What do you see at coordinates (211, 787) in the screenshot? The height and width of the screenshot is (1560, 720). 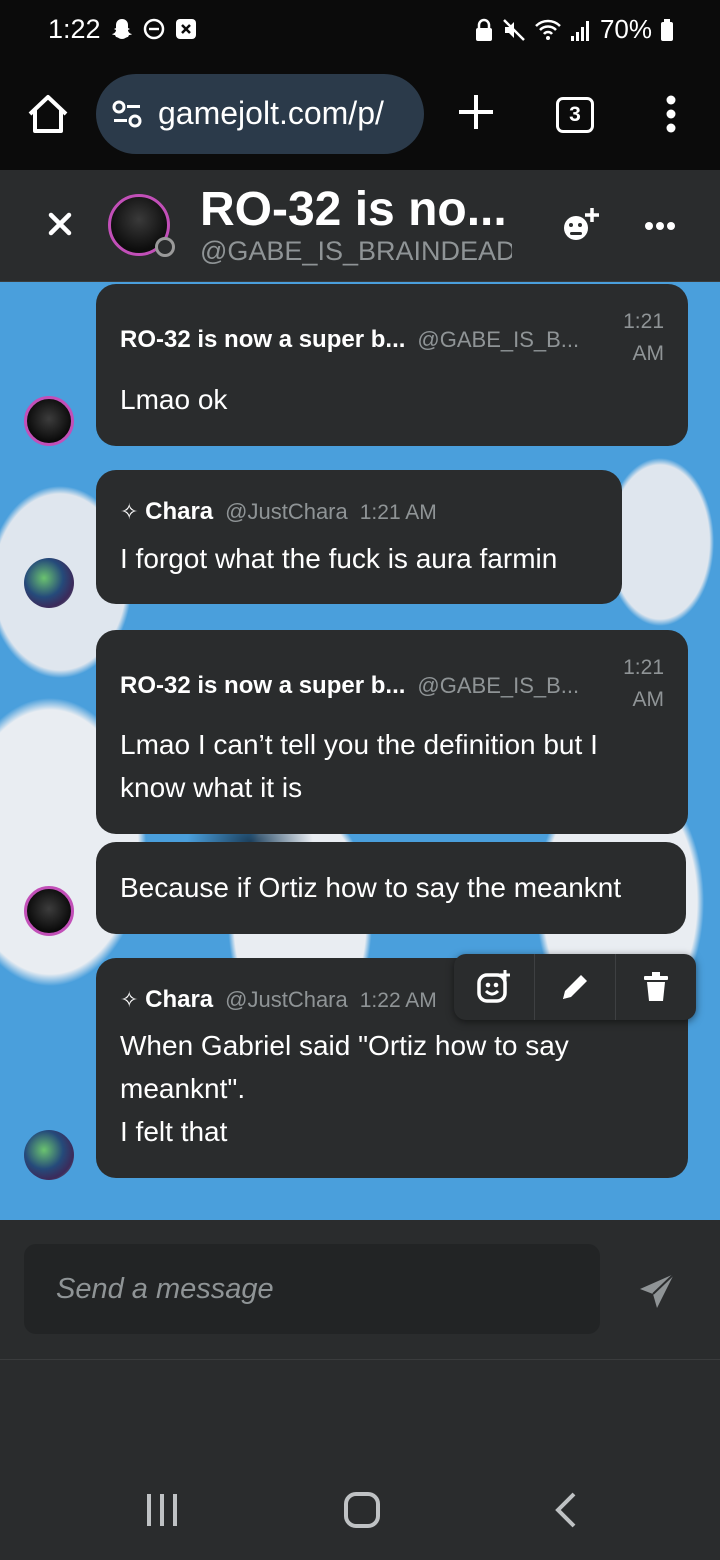 I see `message-line: know what it is` at bounding box center [211, 787].